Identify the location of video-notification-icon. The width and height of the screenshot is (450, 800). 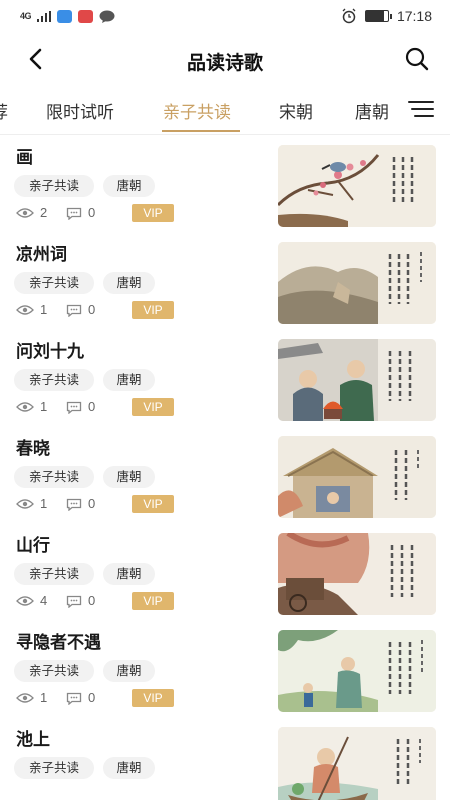
(86, 16).